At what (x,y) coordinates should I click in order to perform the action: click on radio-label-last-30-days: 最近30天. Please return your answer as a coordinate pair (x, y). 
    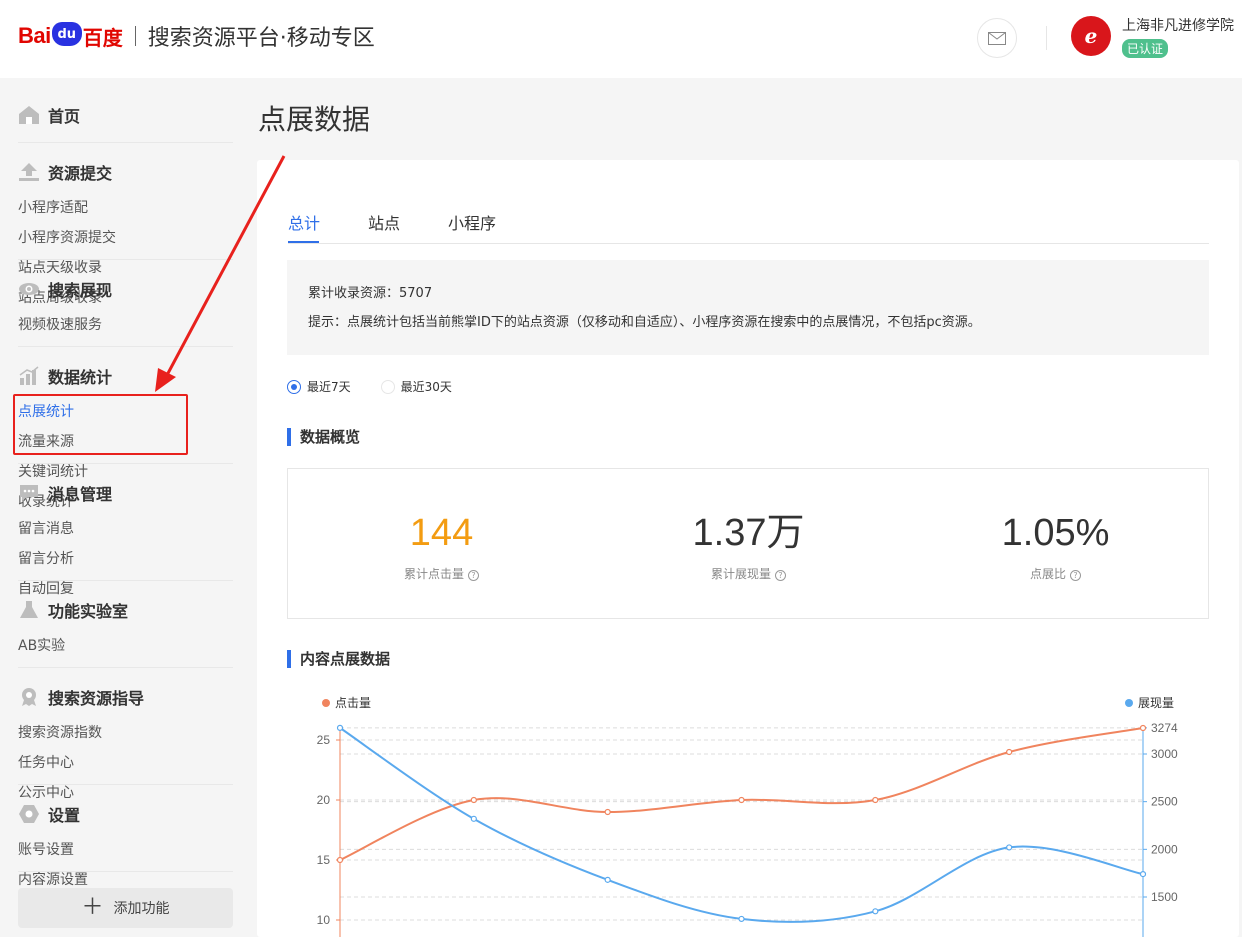
    Looking at the image, I should click on (426, 386).